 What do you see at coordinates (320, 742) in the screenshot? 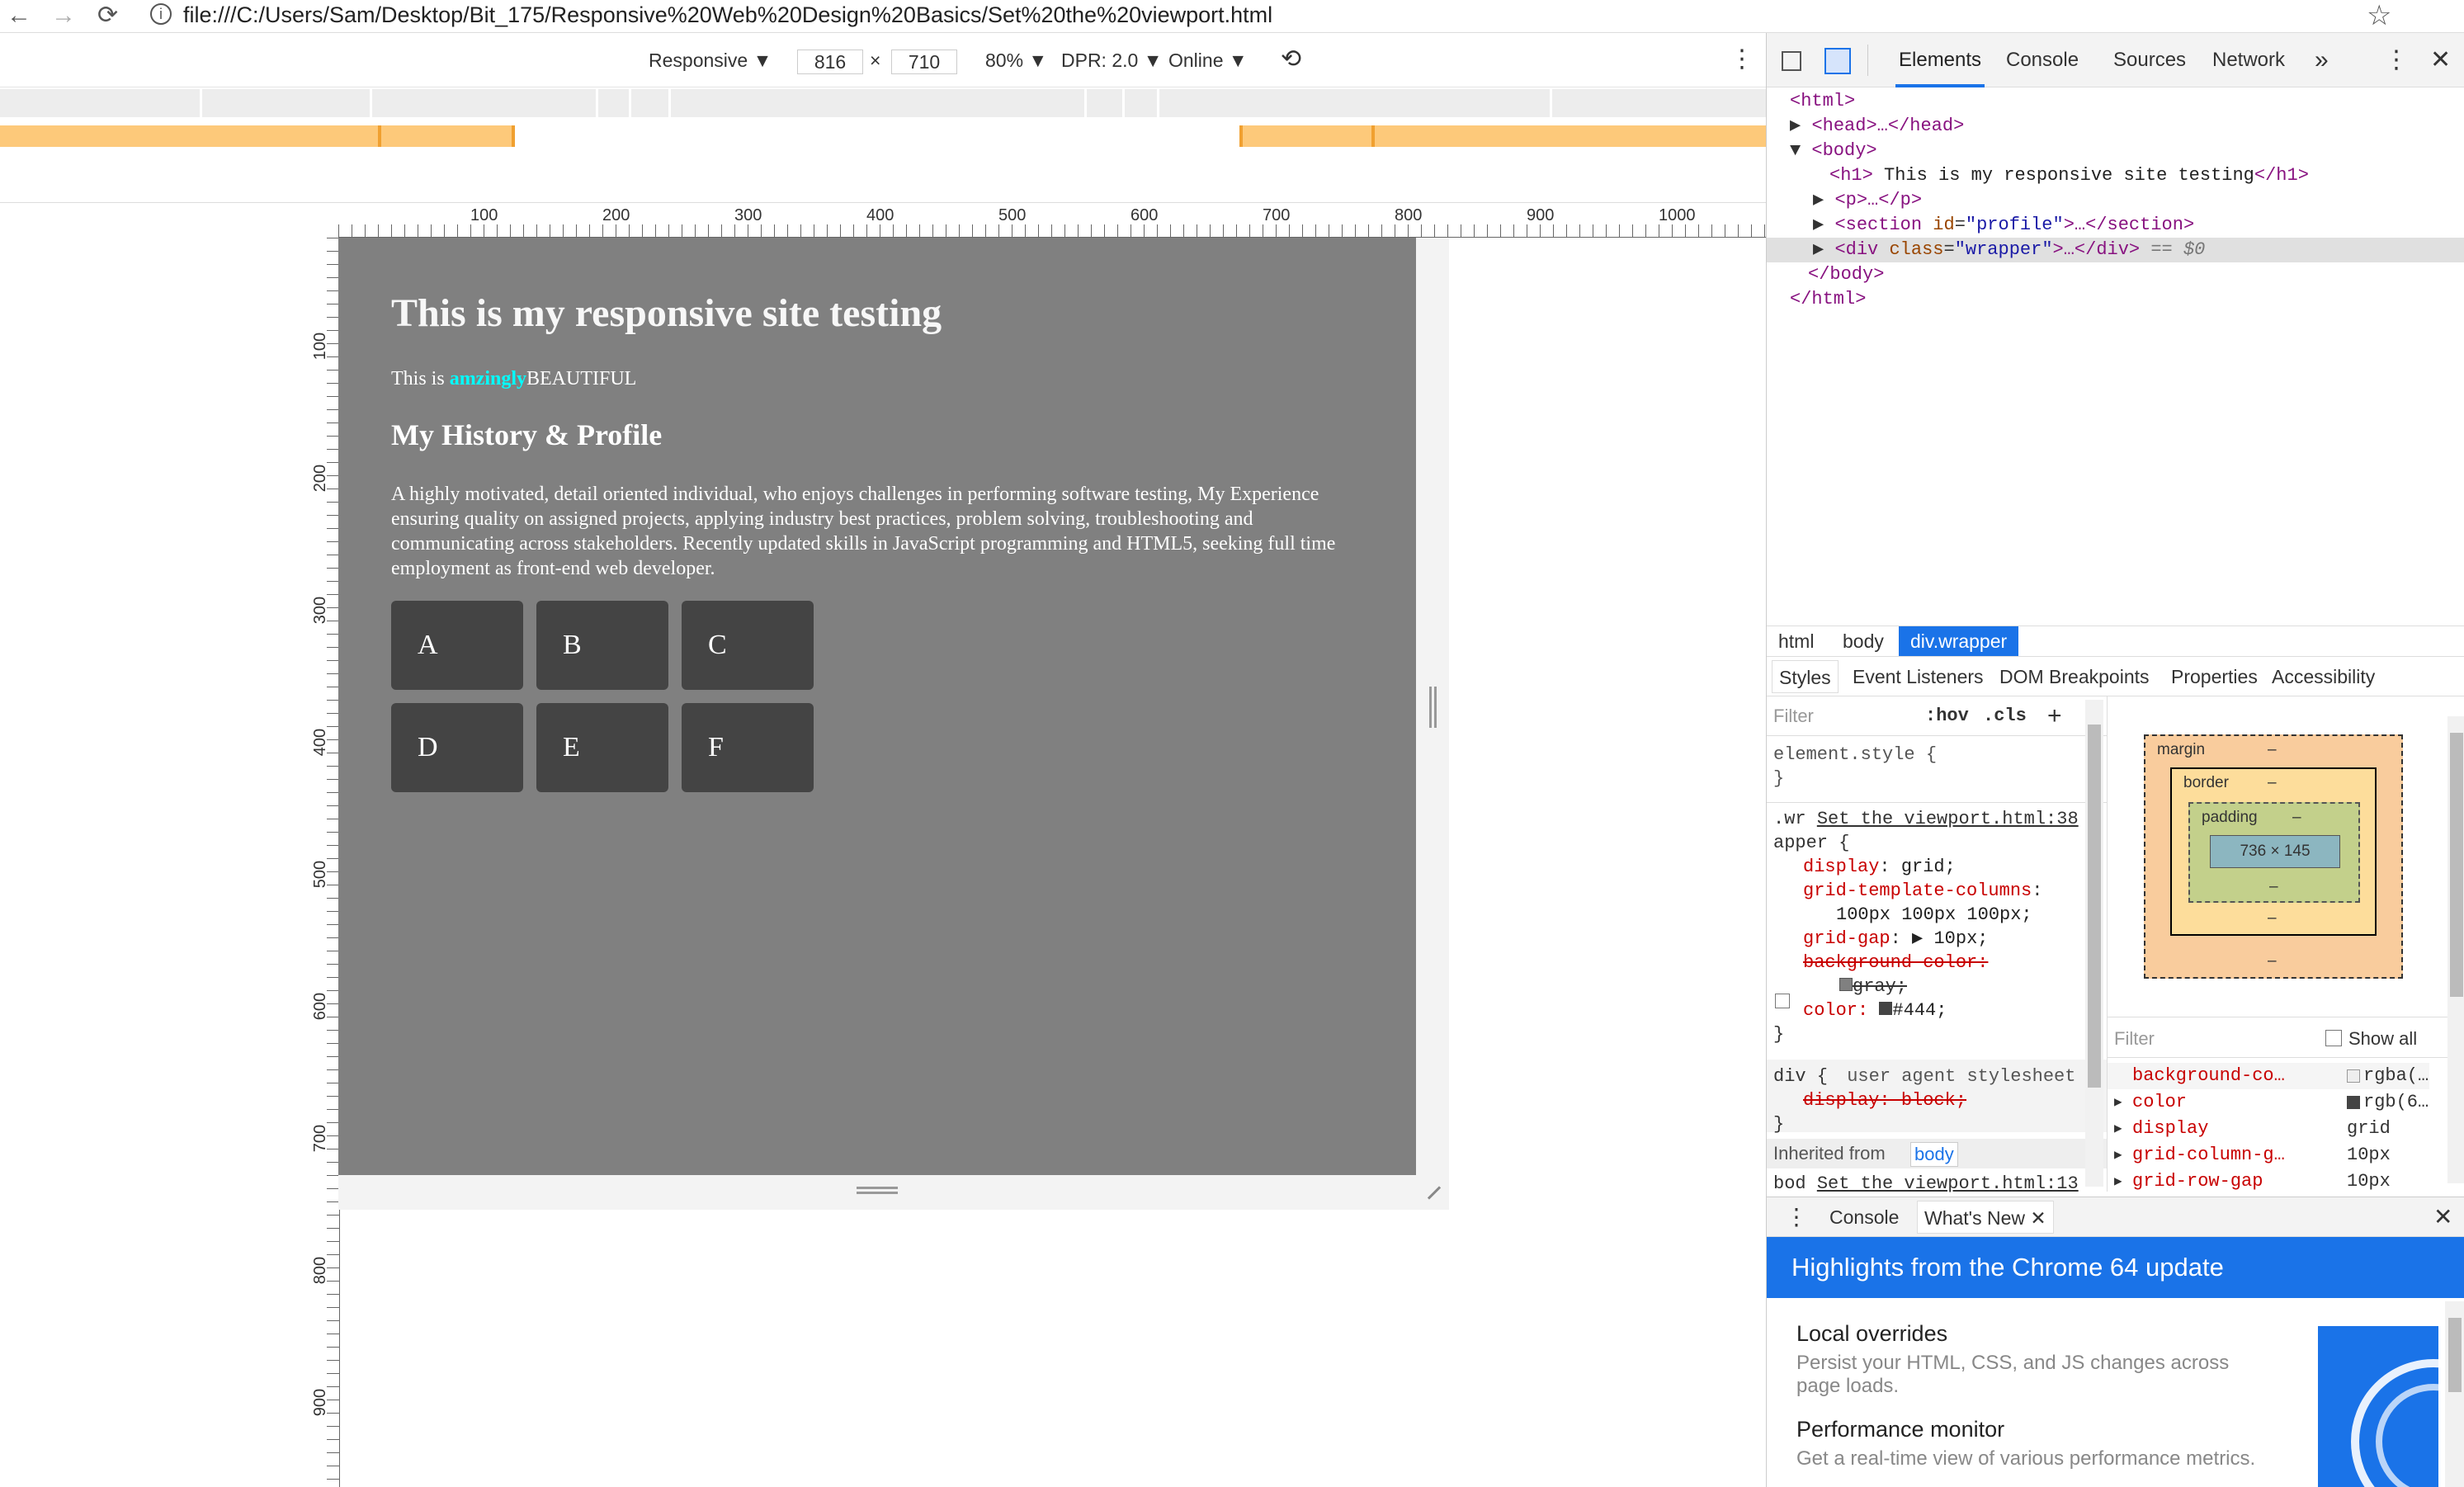
I see `ruler-label: 400` at bounding box center [320, 742].